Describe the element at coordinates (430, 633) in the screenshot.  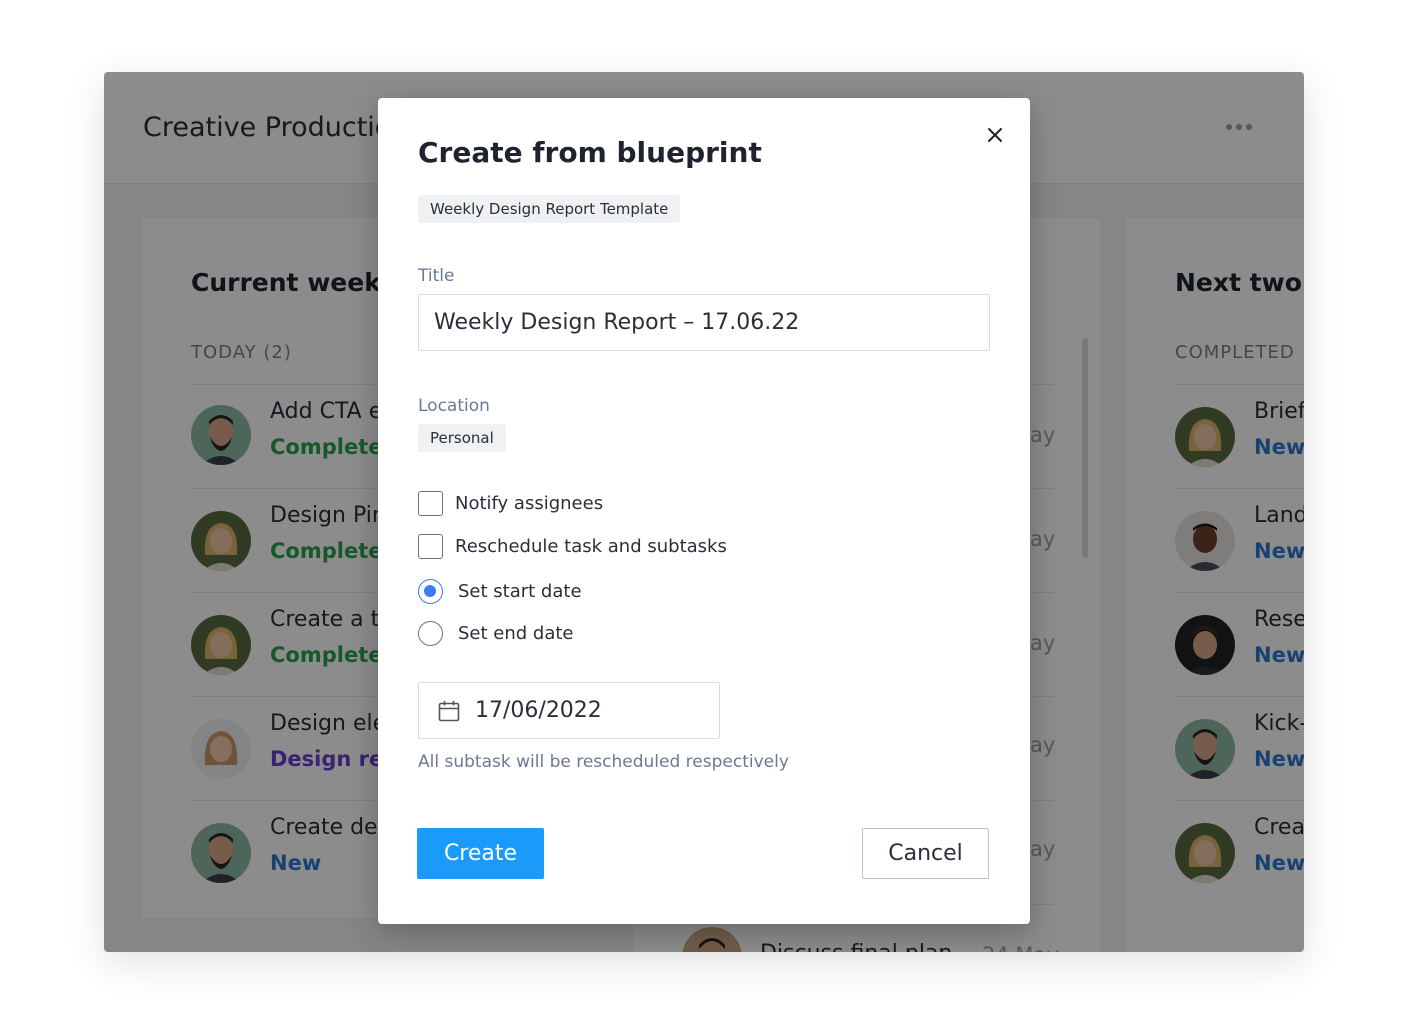
I see `set-end-date-radio` at that location.